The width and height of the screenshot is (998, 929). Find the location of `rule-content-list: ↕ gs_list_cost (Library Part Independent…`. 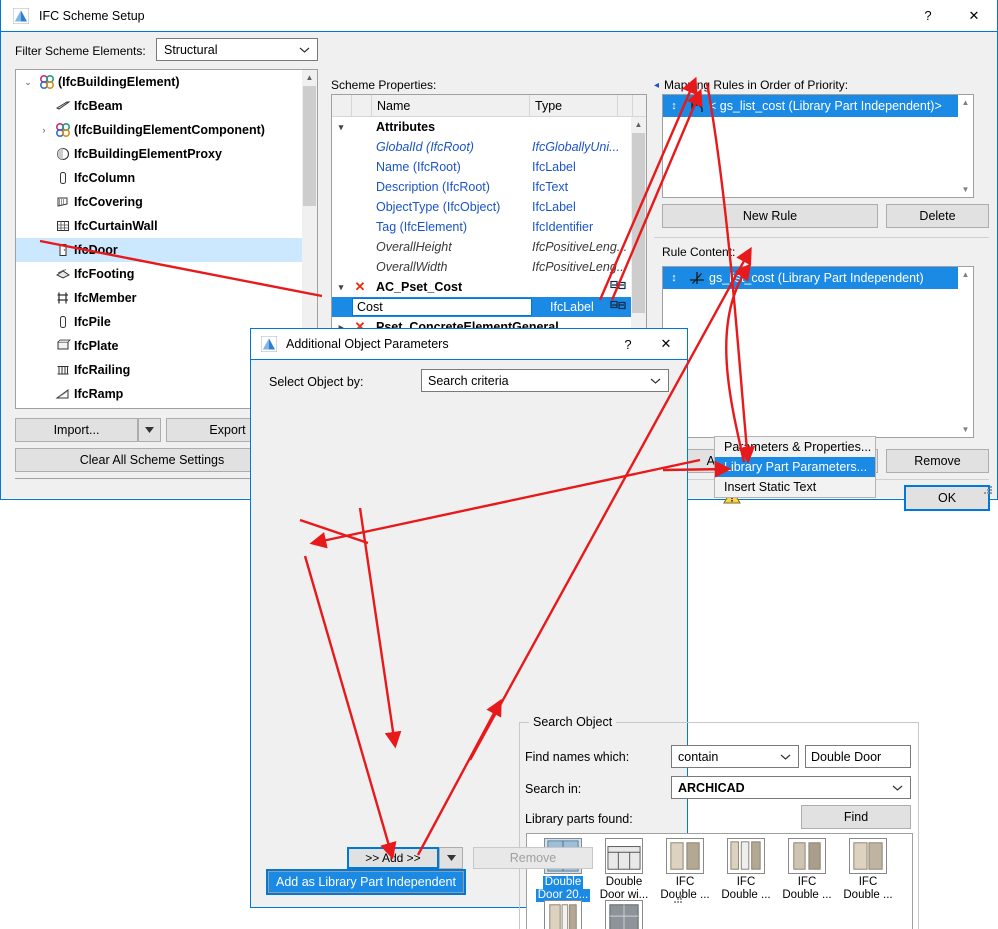

rule-content-list: ↕ gs_list_cost (Library Part Independent… is located at coordinates (818, 352).